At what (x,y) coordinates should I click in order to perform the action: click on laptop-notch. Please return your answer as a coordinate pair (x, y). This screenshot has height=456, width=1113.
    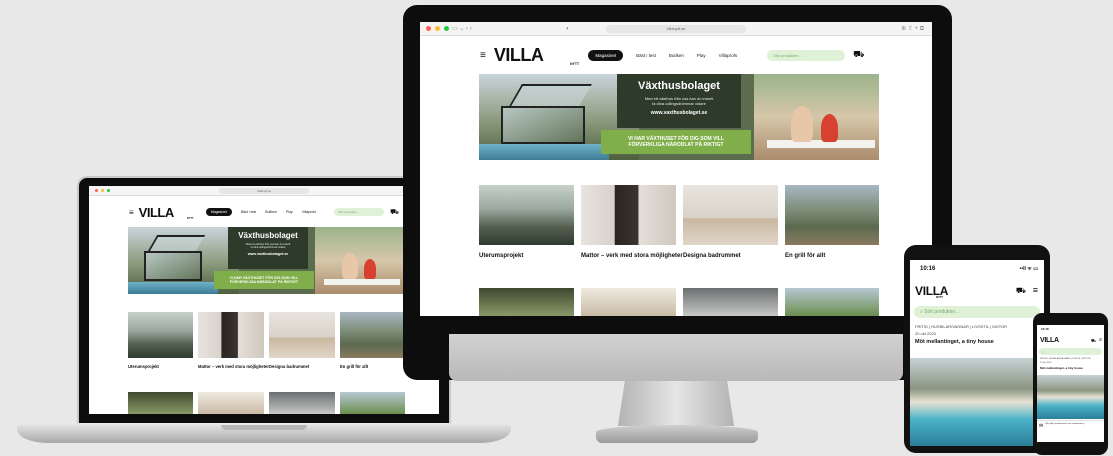
    Looking at the image, I should click on (264, 427).